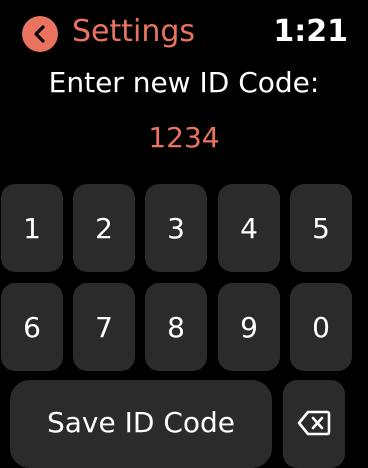  Describe the element at coordinates (321, 228) in the screenshot. I see `key-5: 5` at that location.